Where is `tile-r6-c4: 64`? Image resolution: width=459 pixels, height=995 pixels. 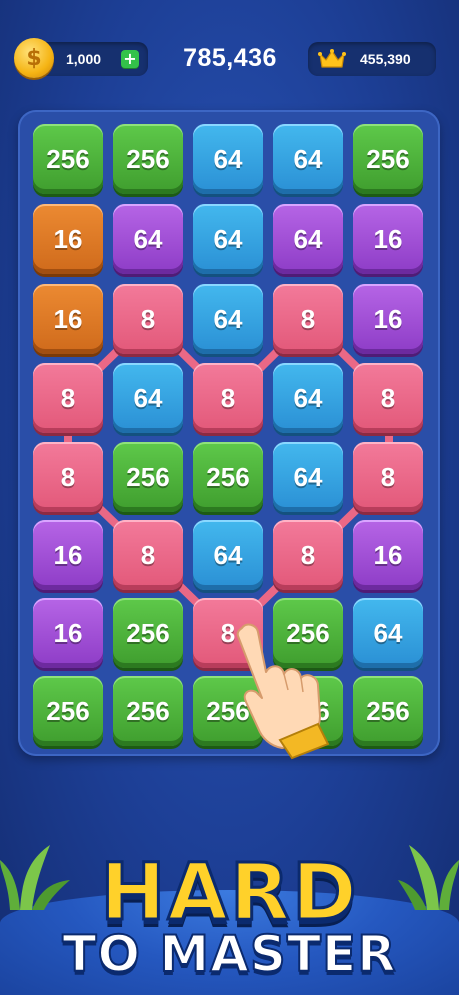
tile-r6-c4: 64 is located at coordinates (388, 633).